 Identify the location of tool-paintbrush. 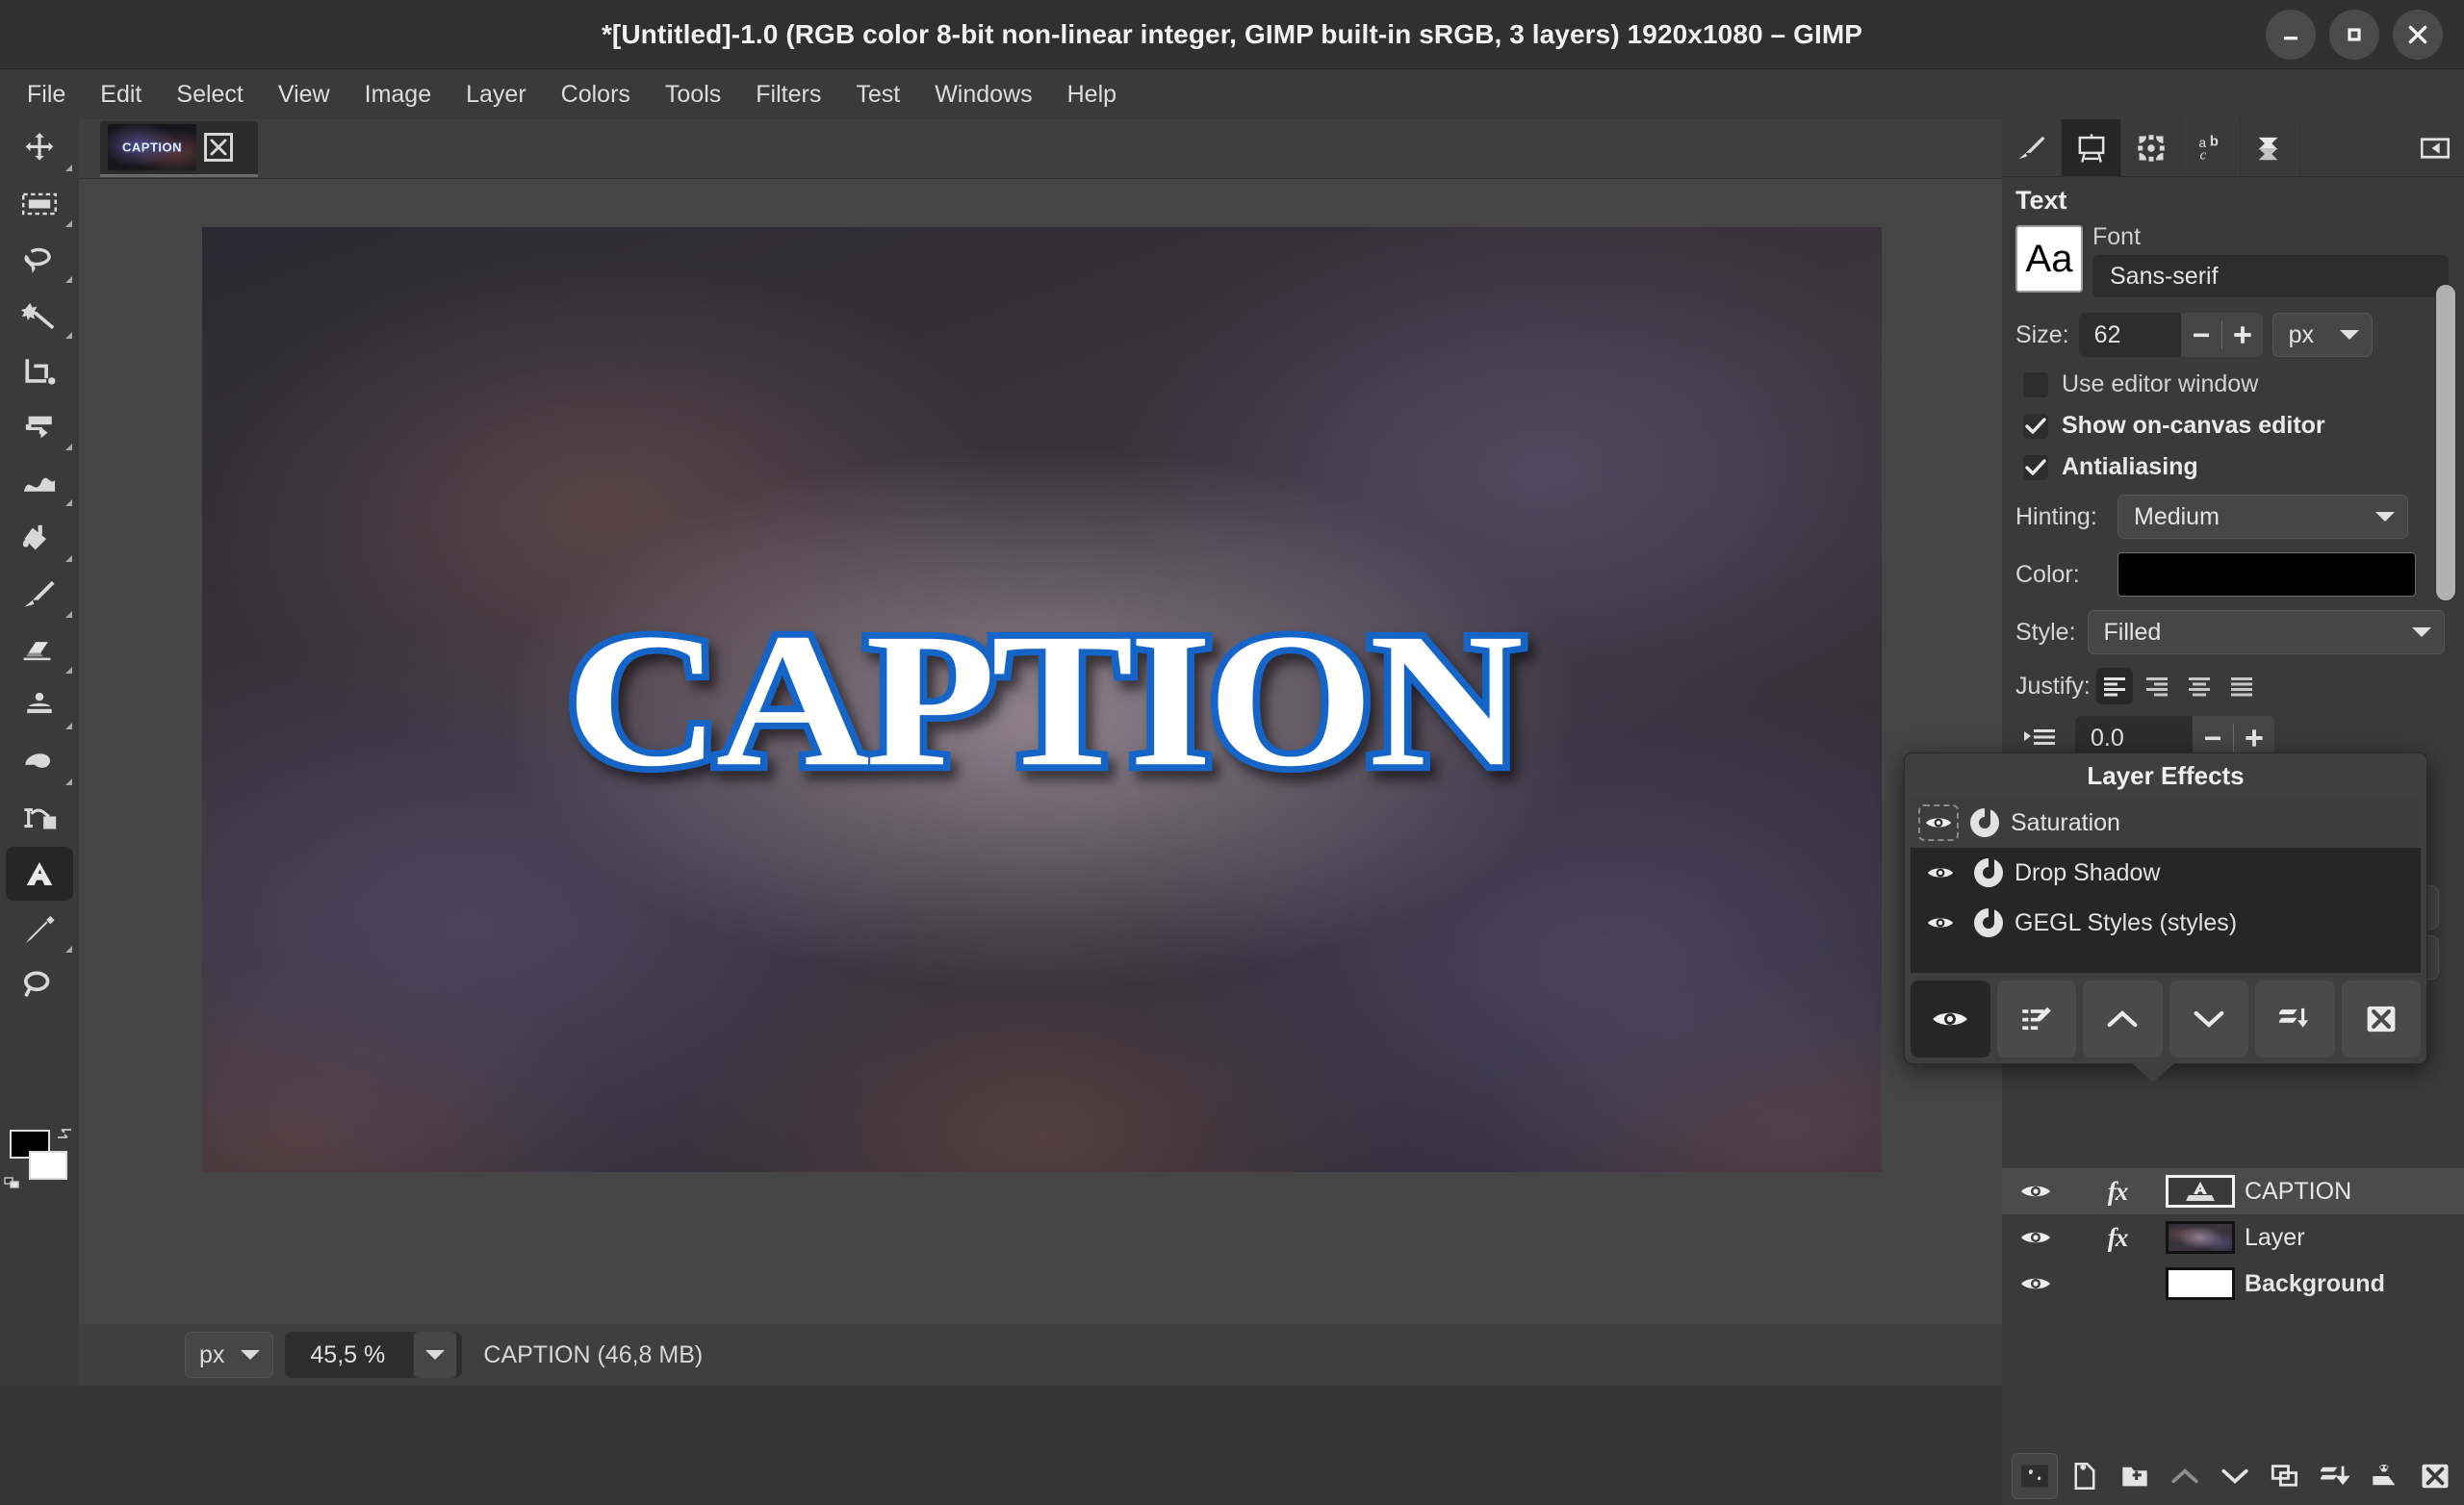
(39, 595).